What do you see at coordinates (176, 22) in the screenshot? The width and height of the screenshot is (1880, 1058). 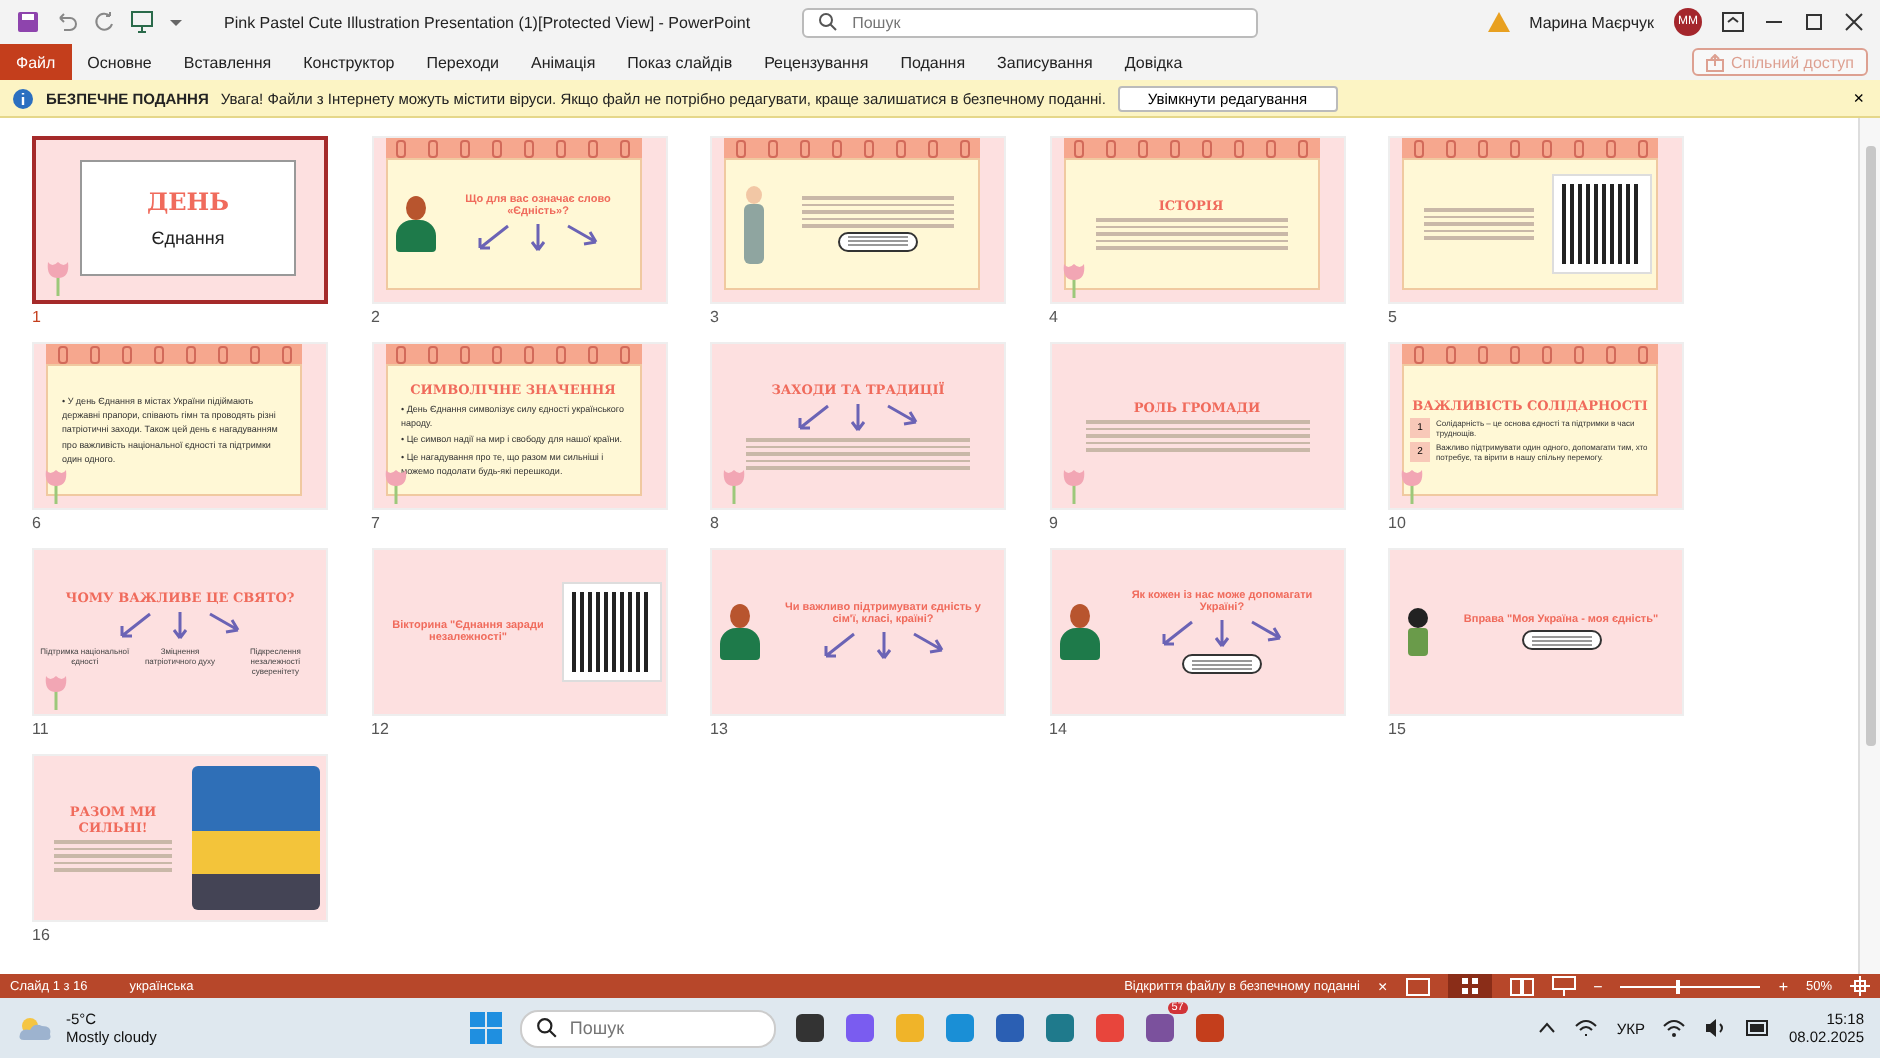 I see `customize-icon` at bounding box center [176, 22].